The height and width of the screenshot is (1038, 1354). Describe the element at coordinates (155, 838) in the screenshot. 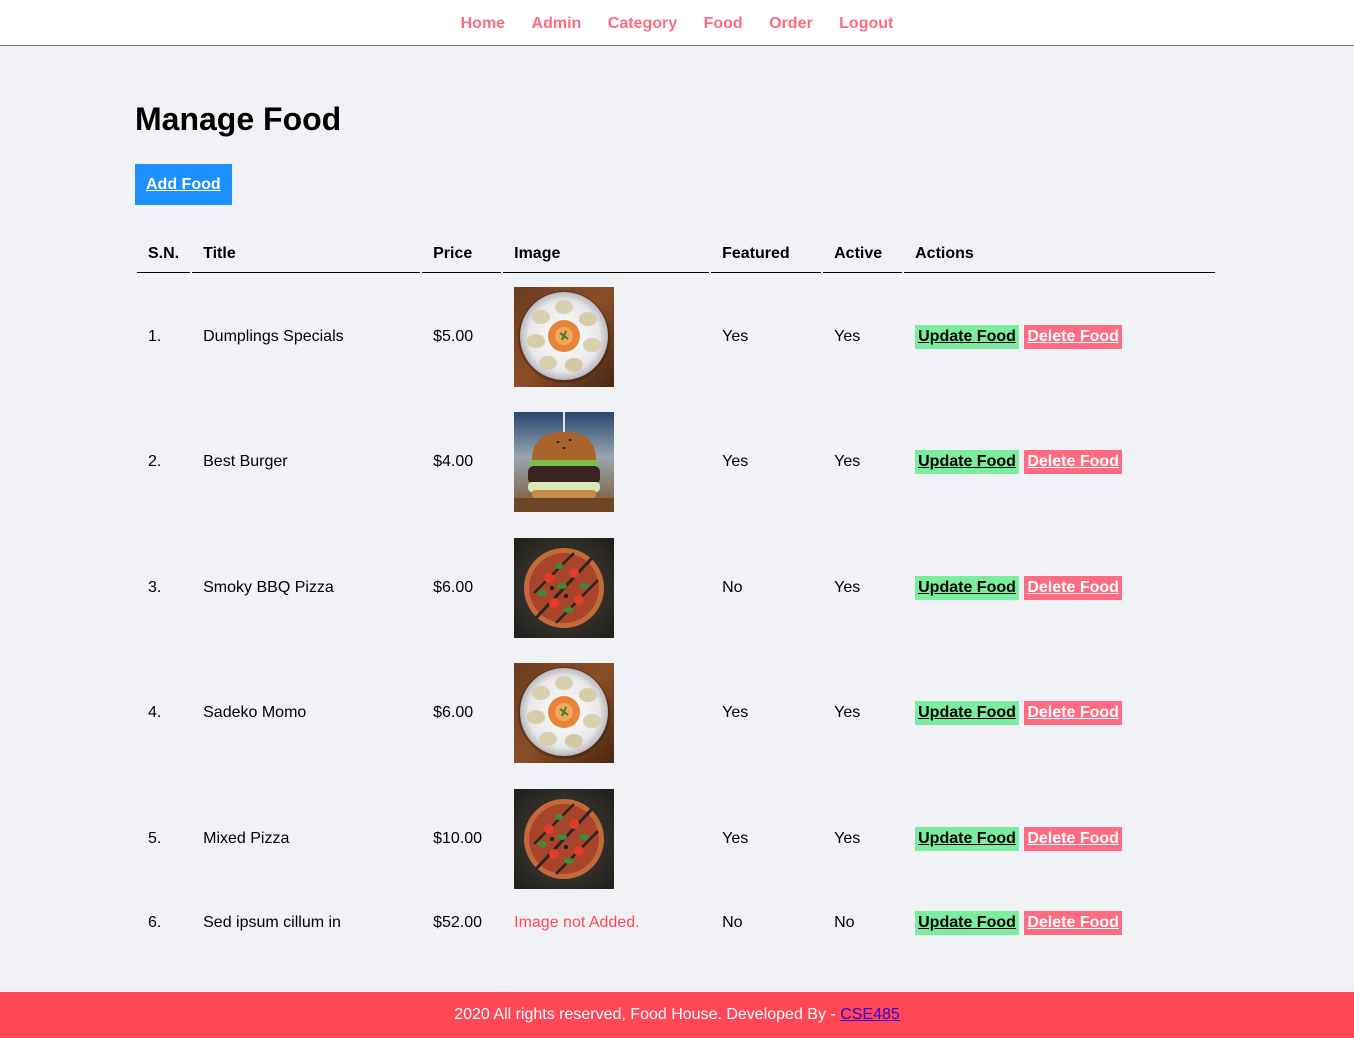

I see `row-sn: 5.` at that location.